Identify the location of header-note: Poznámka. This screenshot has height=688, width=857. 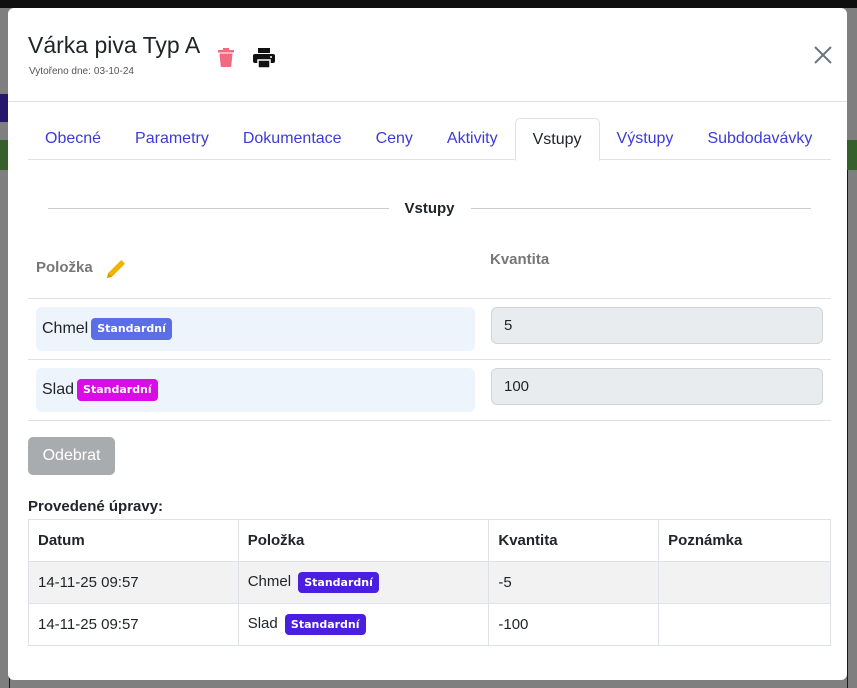
(744, 540).